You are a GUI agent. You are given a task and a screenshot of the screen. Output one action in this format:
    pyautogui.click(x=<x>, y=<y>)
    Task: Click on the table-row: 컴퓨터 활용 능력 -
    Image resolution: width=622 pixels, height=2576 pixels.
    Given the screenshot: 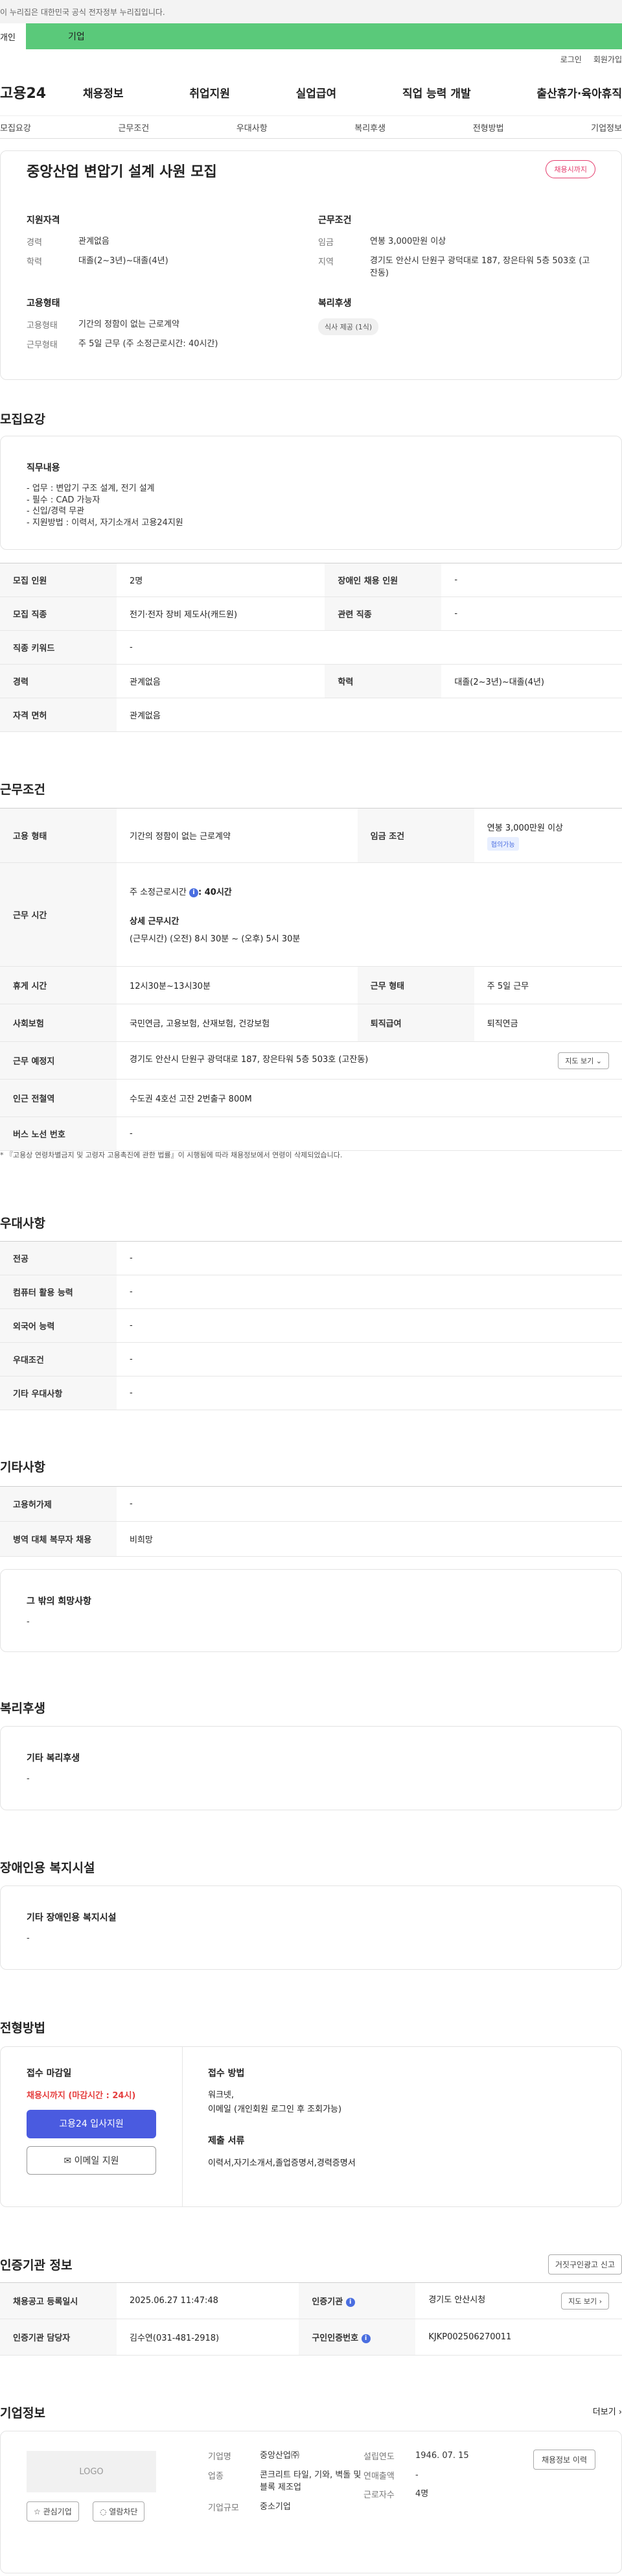 What is the action you would take?
    pyautogui.click(x=311, y=1292)
    